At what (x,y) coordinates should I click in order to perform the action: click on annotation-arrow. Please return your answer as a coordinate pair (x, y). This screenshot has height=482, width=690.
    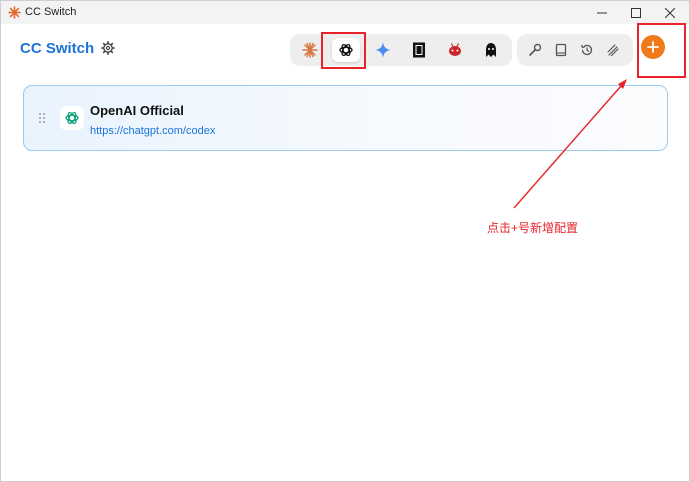
    Looking at the image, I should click on (570, 144).